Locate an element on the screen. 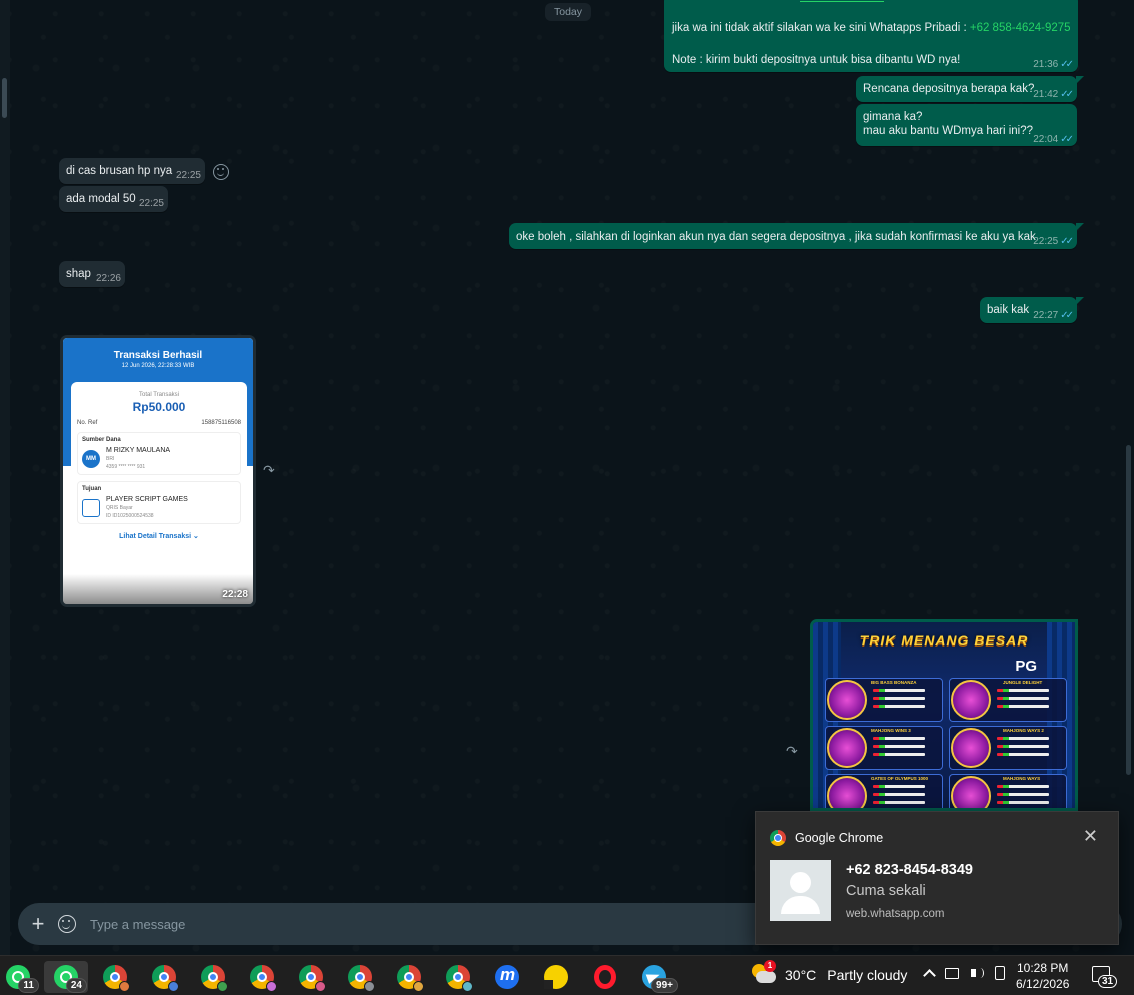 The image size is (1134, 995). message-text: Rencana depositnya berapa kak? is located at coordinates (949, 89).